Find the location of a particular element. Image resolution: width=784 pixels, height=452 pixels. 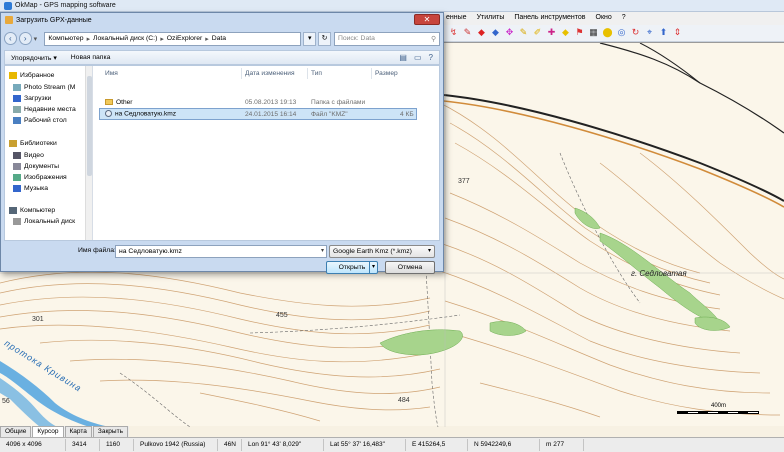

open-split-dropdown-icon: ▾ is located at coordinates (373, 267).